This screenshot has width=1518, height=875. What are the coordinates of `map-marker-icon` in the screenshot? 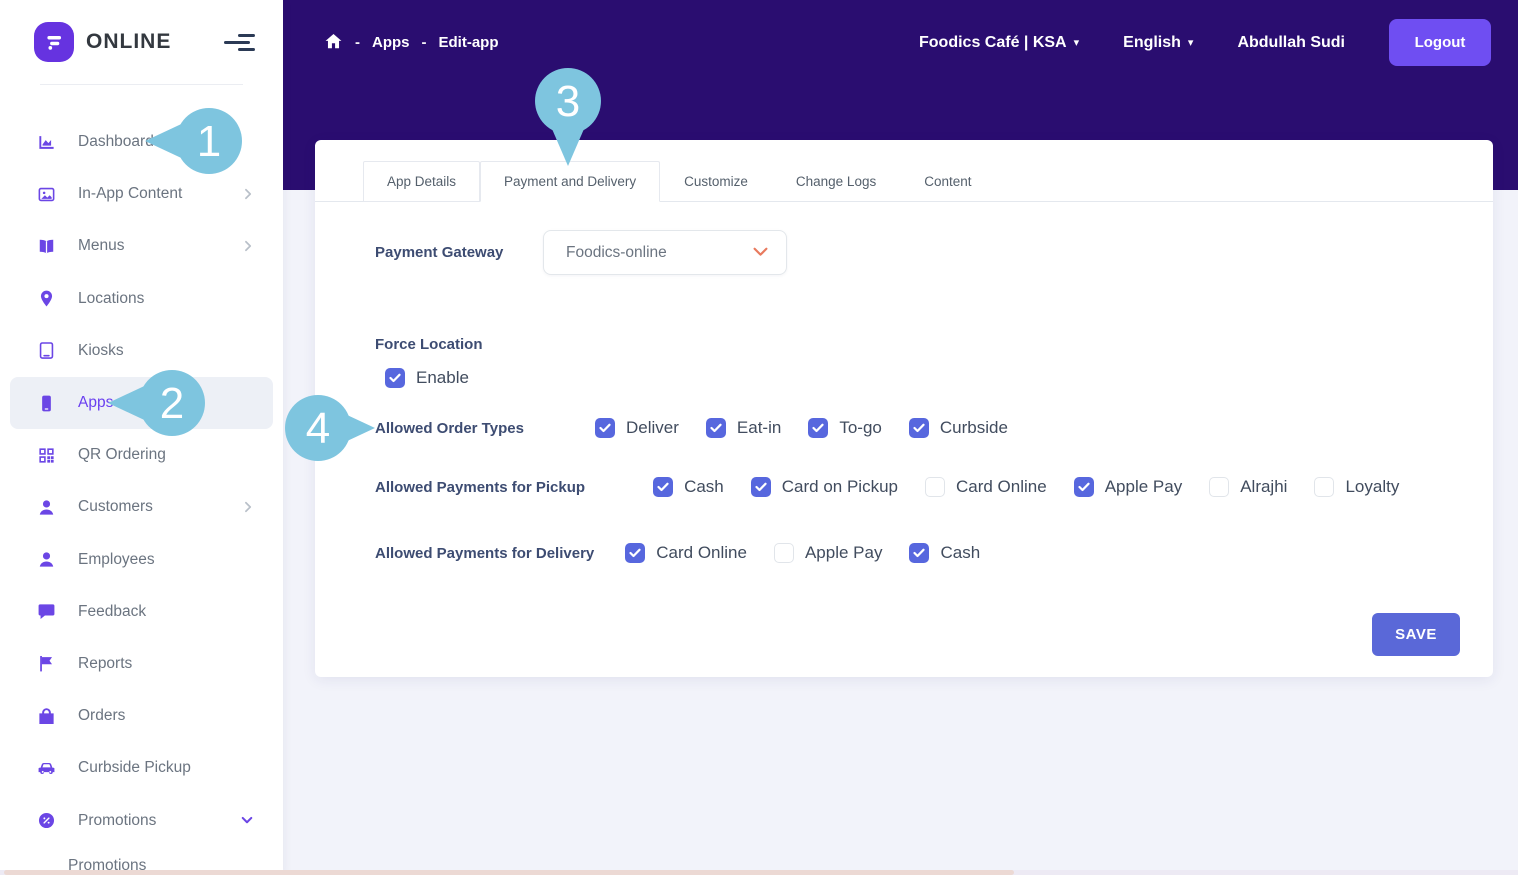 It's located at (46, 298).